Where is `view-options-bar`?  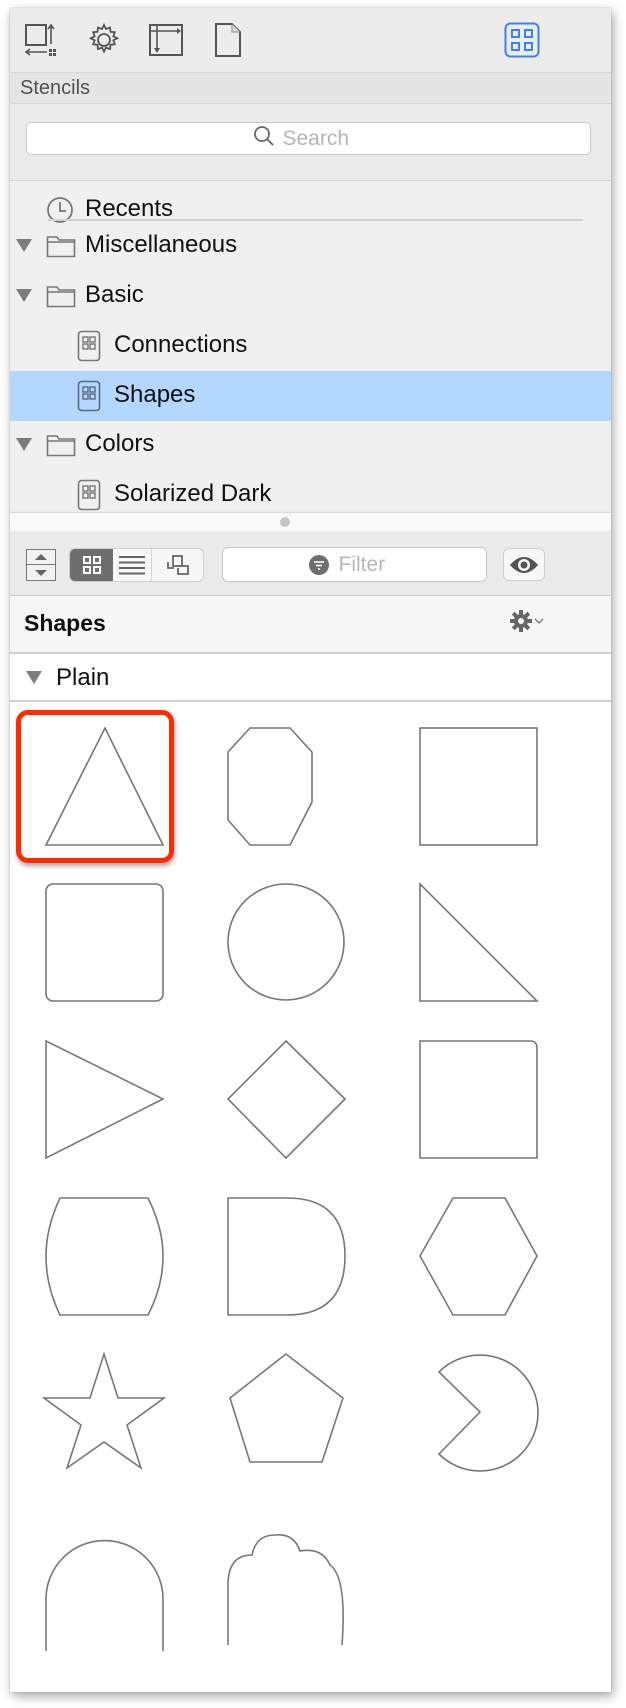
view-options-bar is located at coordinates (310, 563).